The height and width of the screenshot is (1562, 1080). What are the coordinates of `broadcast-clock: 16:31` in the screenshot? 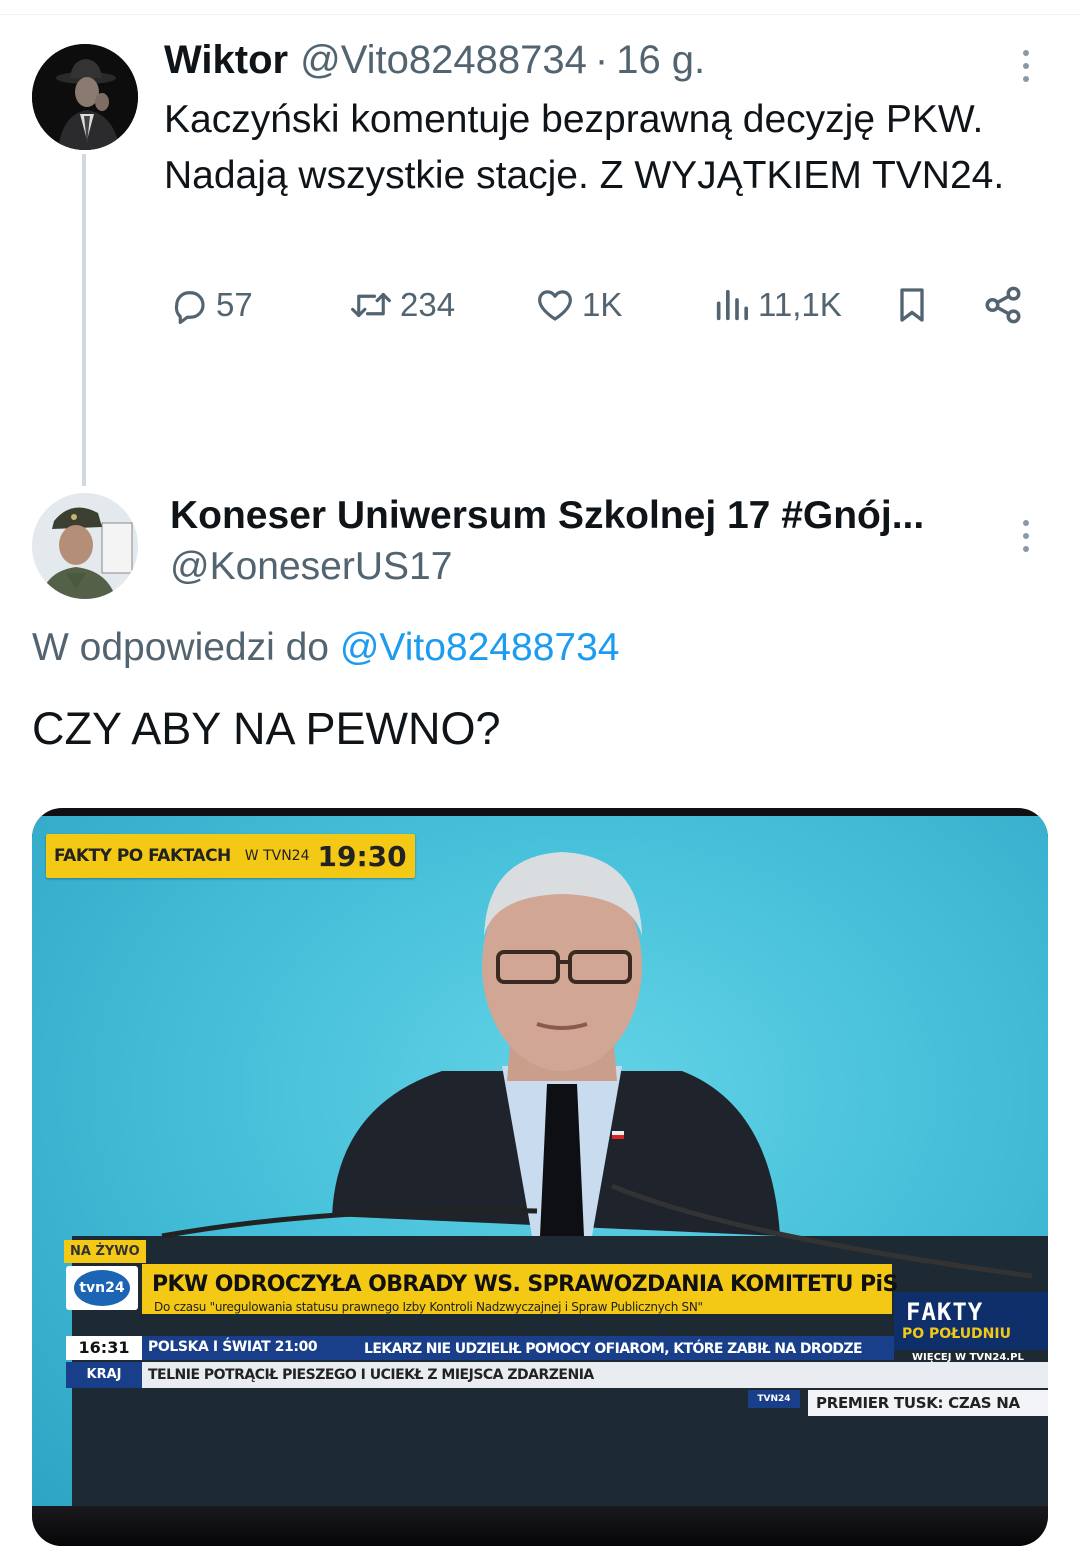 It's located at (104, 1348).